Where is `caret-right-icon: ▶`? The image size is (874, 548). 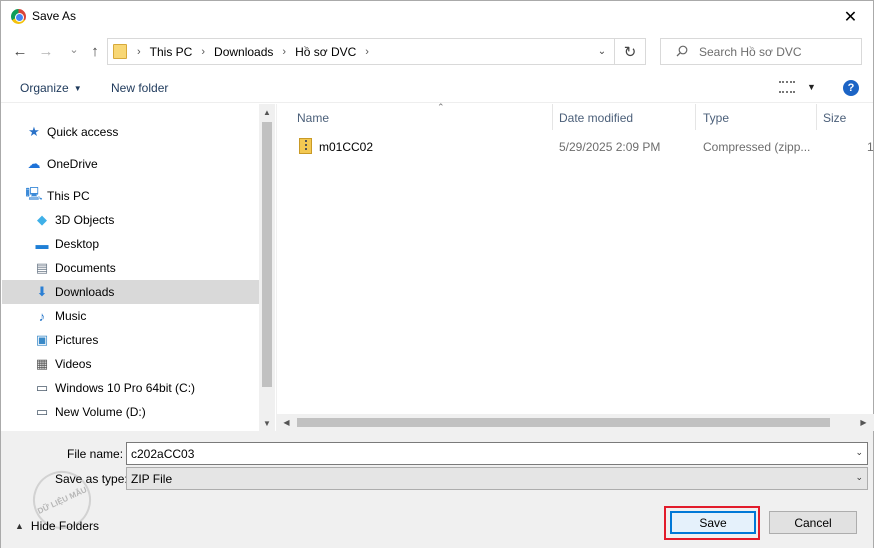 caret-right-icon: ▶ is located at coordinates (863, 422).